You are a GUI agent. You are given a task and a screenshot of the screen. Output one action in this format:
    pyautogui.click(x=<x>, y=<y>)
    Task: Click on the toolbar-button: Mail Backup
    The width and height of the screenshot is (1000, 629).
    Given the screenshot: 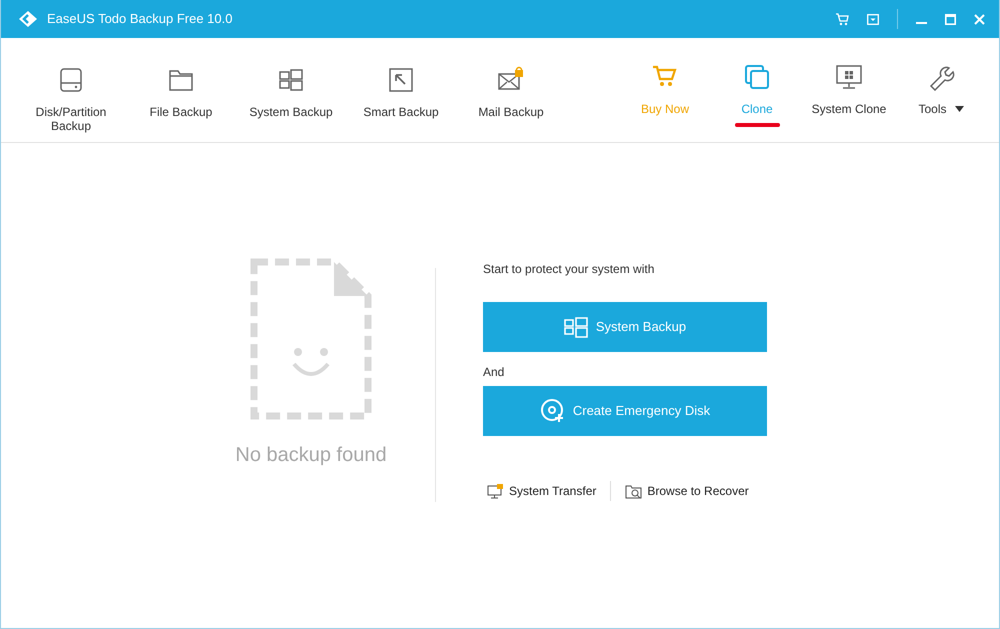 What is the action you would take?
    pyautogui.click(x=511, y=90)
    